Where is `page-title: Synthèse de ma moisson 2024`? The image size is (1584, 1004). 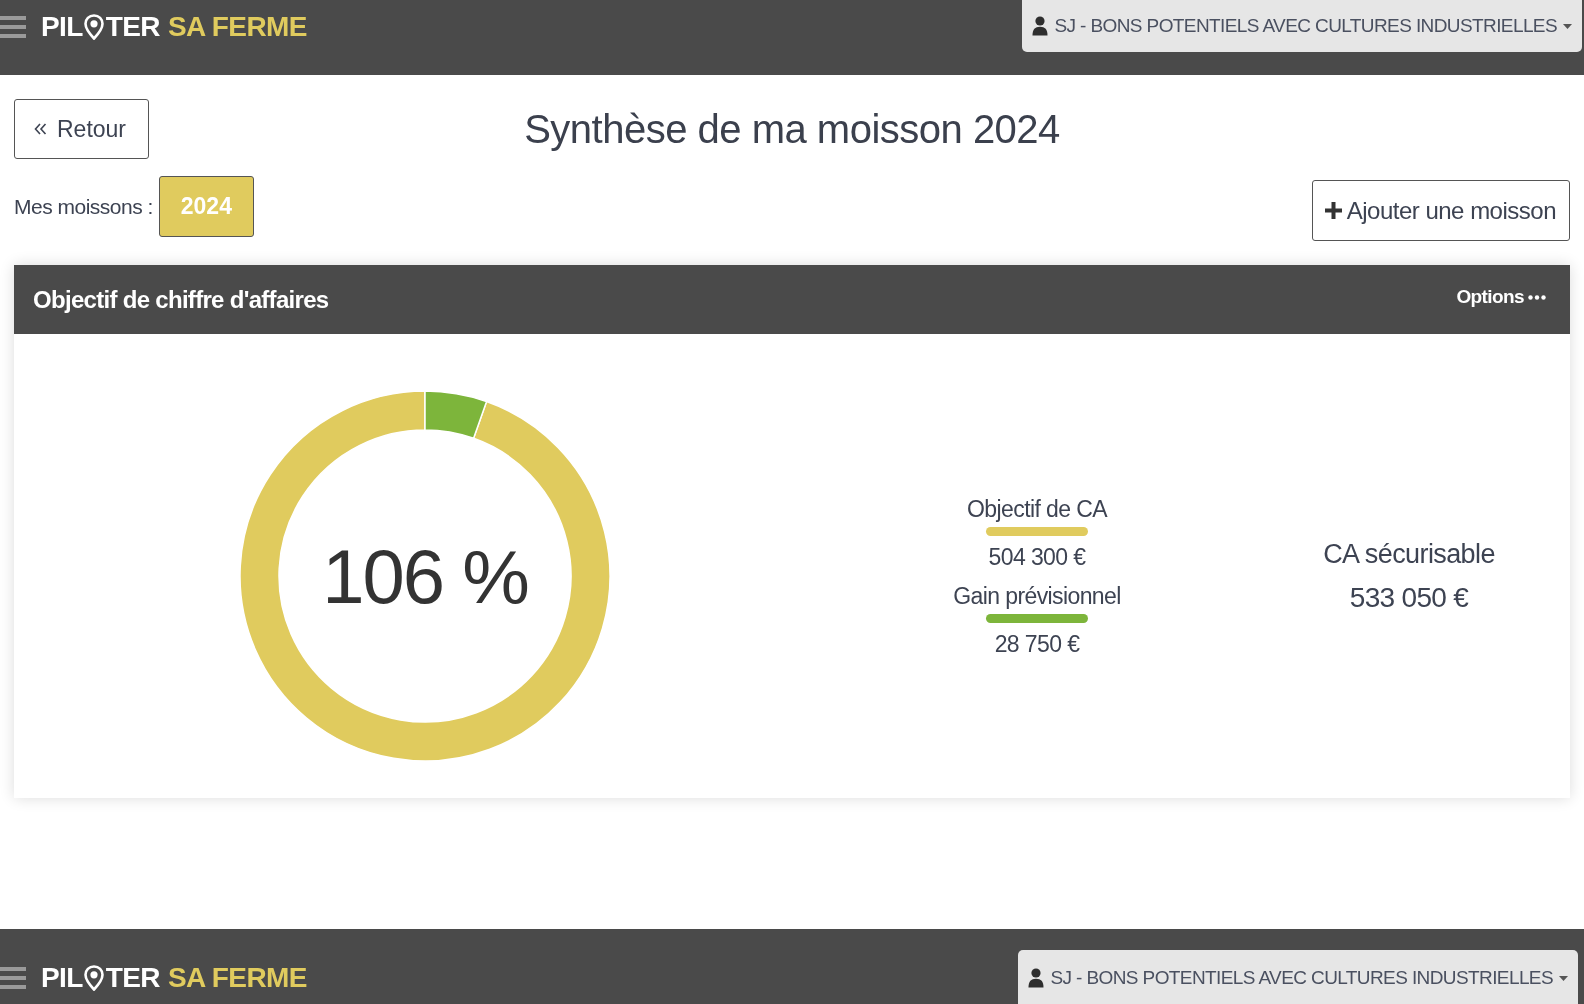
page-title: Synthèse de ma moisson 2024 is located at coordinates (792, 129).